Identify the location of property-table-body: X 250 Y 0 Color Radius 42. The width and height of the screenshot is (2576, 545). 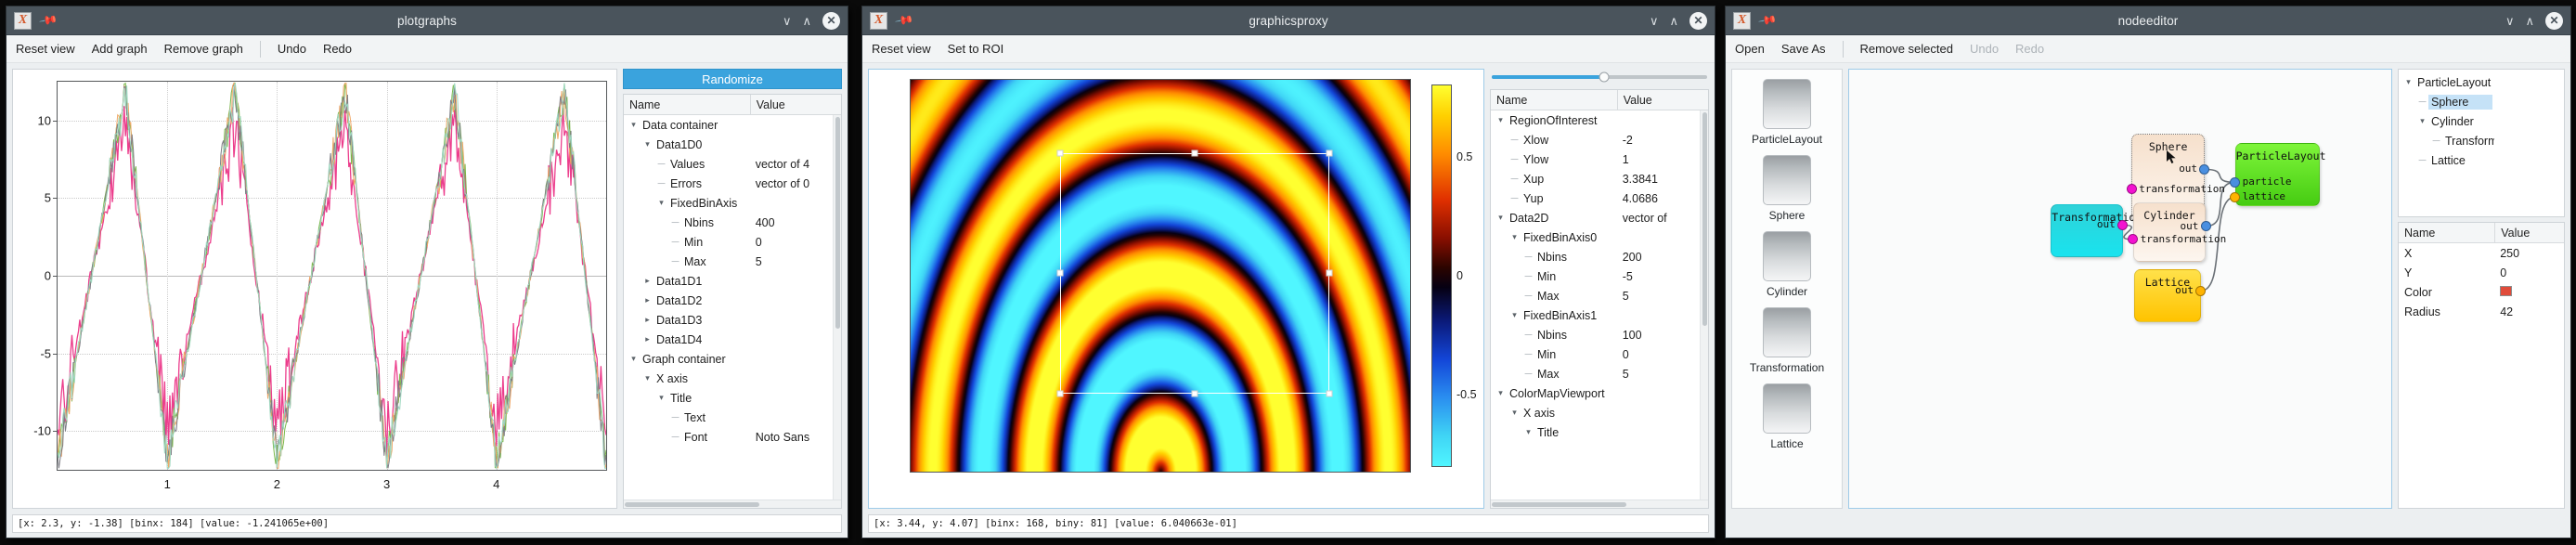
(2481, 282).